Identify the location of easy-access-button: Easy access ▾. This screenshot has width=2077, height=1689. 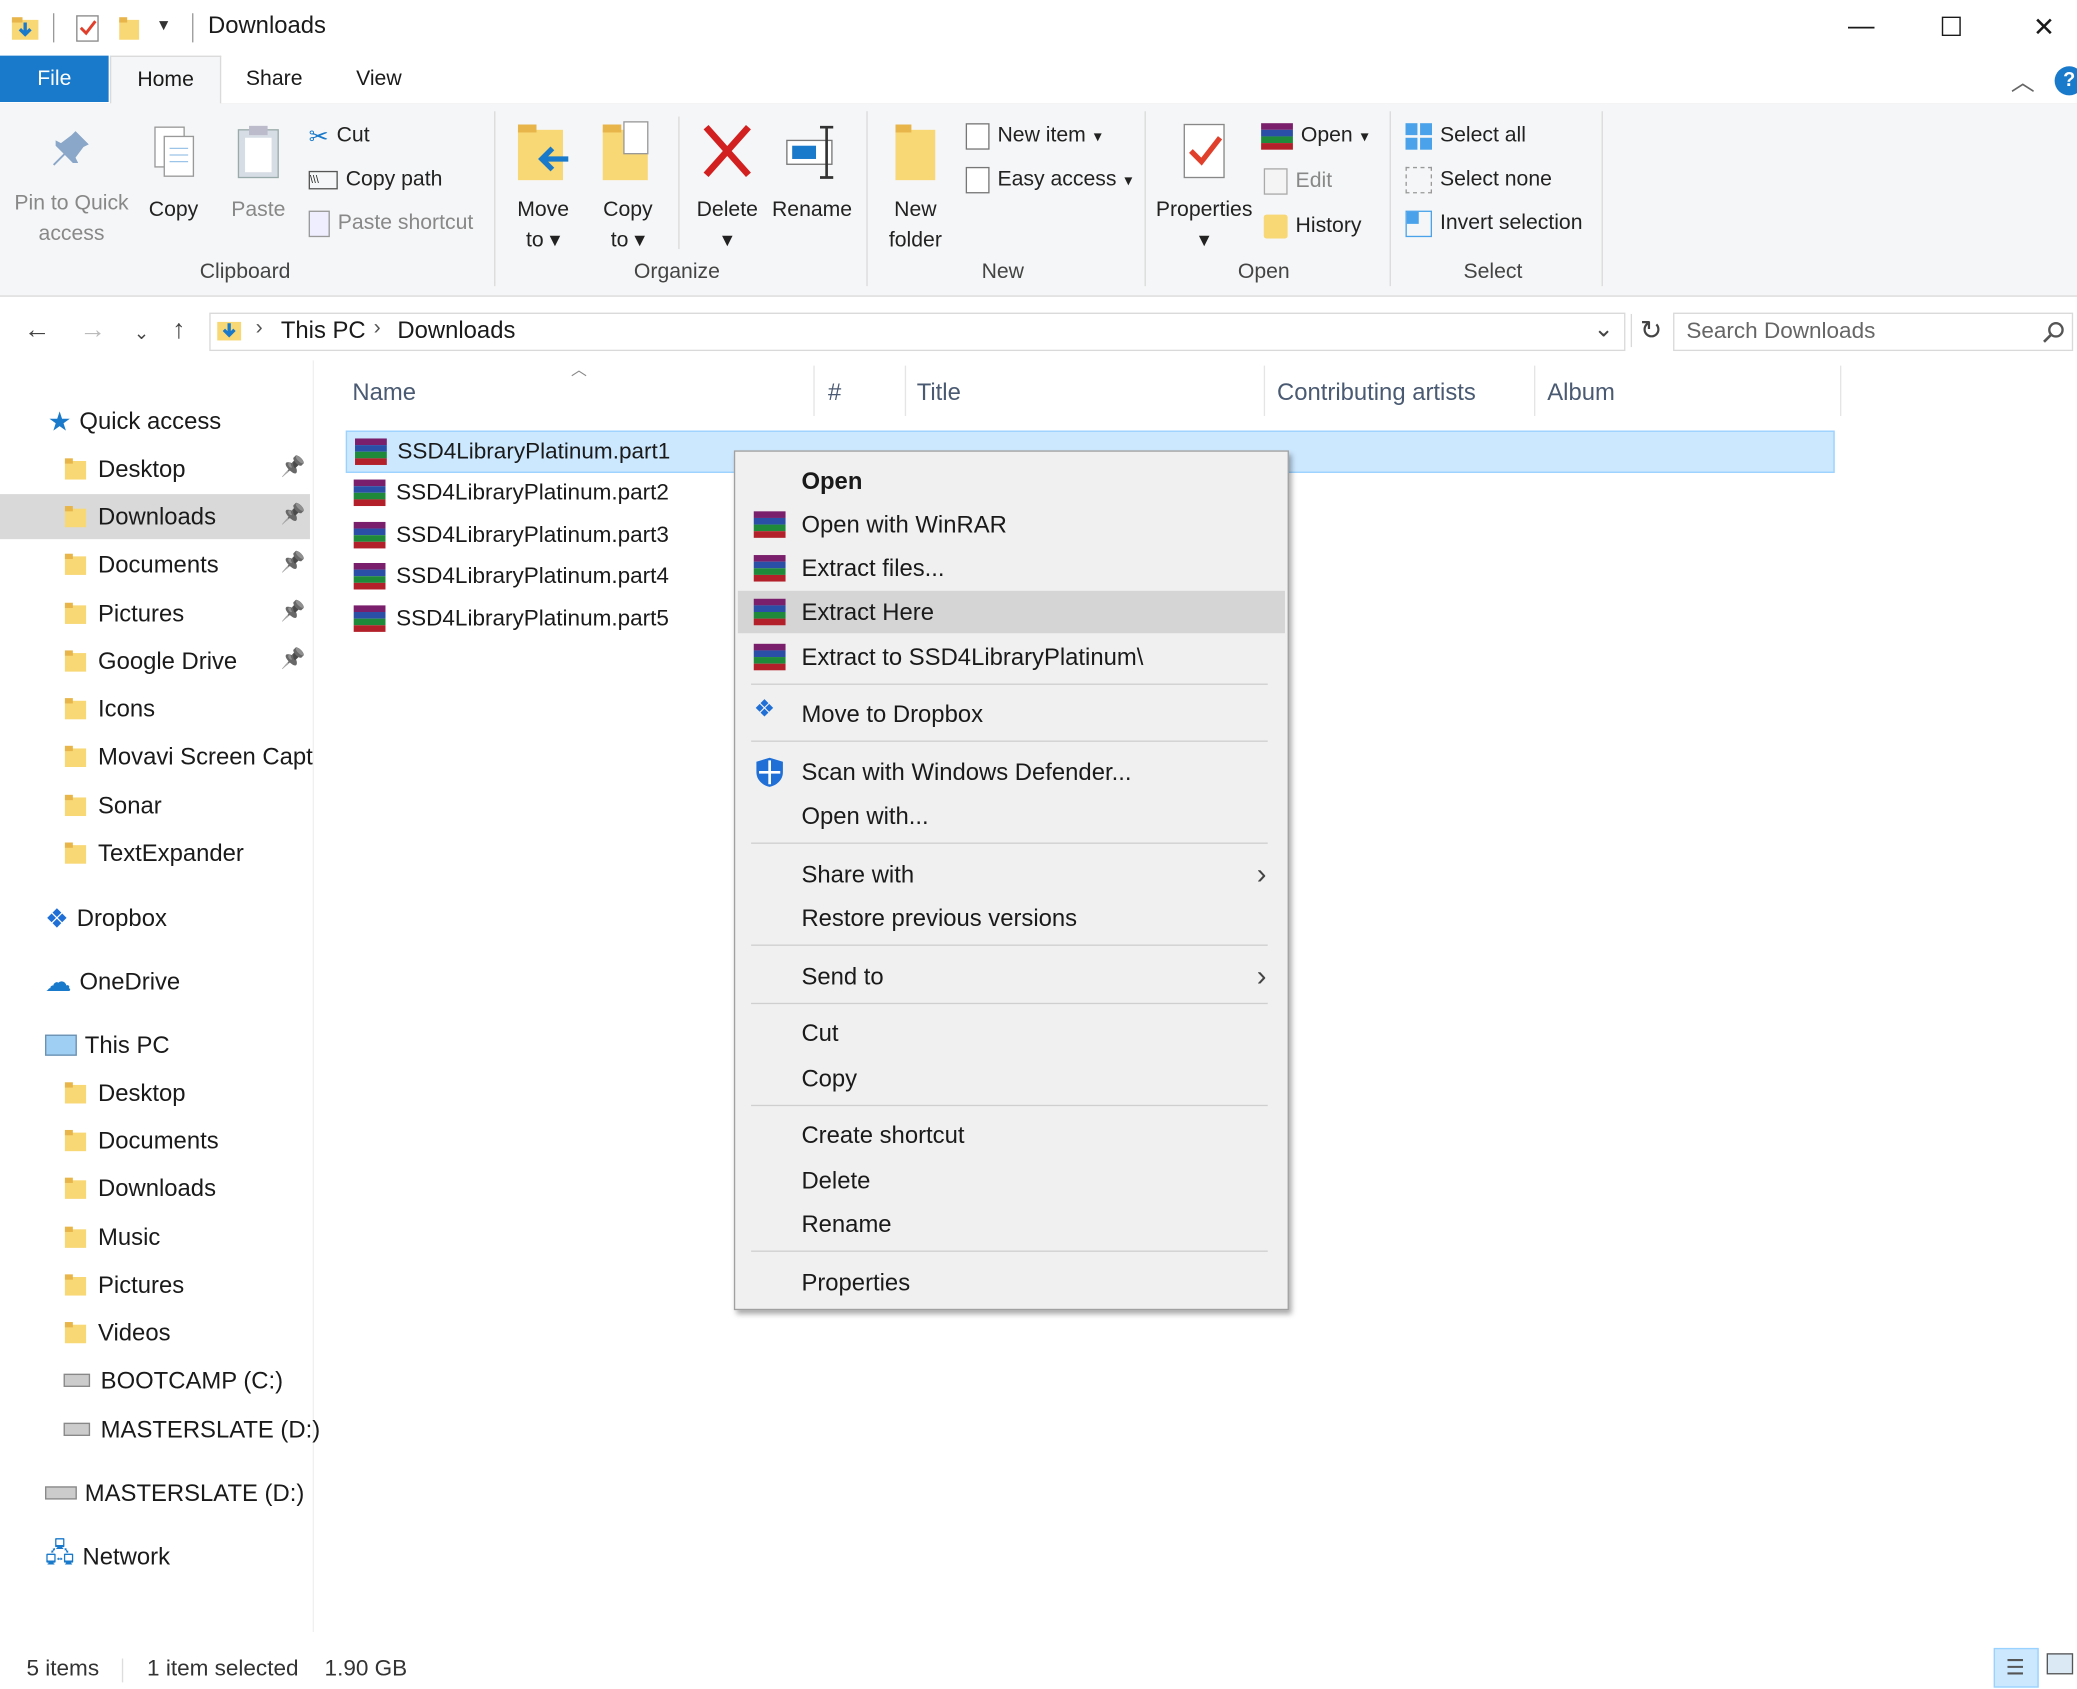
(1048, 180).